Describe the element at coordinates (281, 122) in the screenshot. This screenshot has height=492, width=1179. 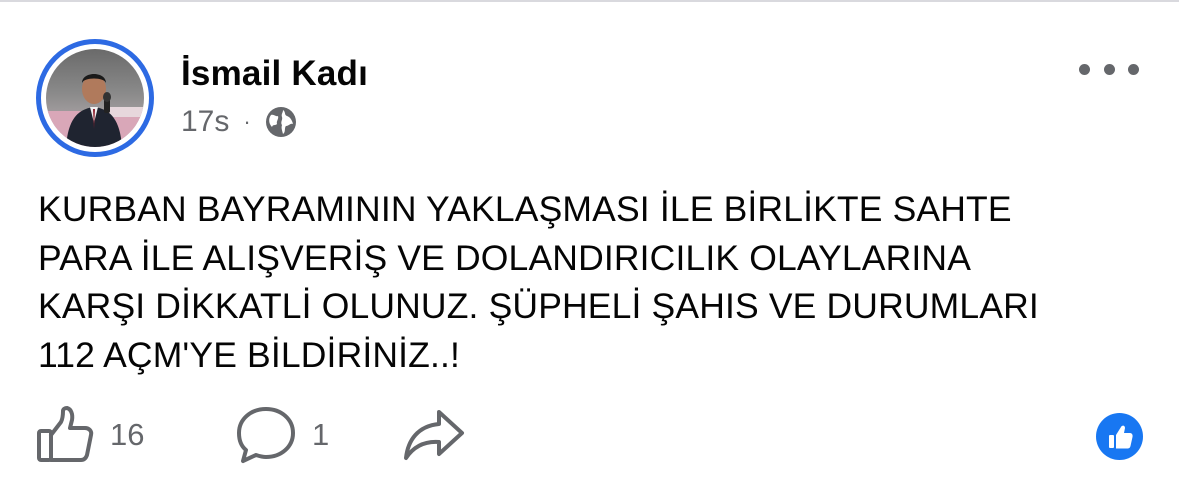
I see `globe-icon` at that location.